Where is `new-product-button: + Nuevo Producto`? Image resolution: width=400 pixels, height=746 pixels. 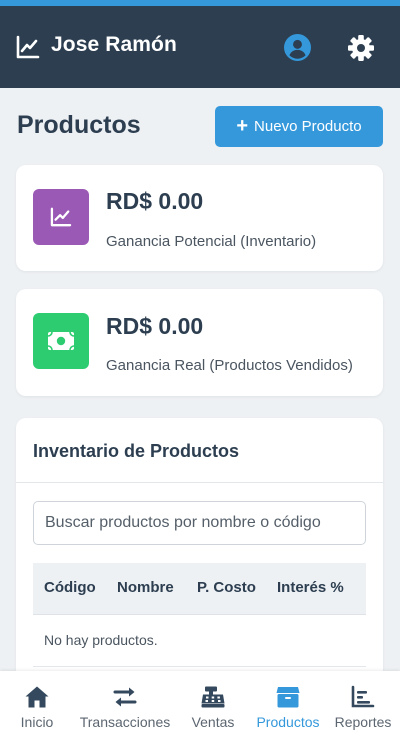
new-product-button: + Nuevo Producto is located at coordinates (299, 126).